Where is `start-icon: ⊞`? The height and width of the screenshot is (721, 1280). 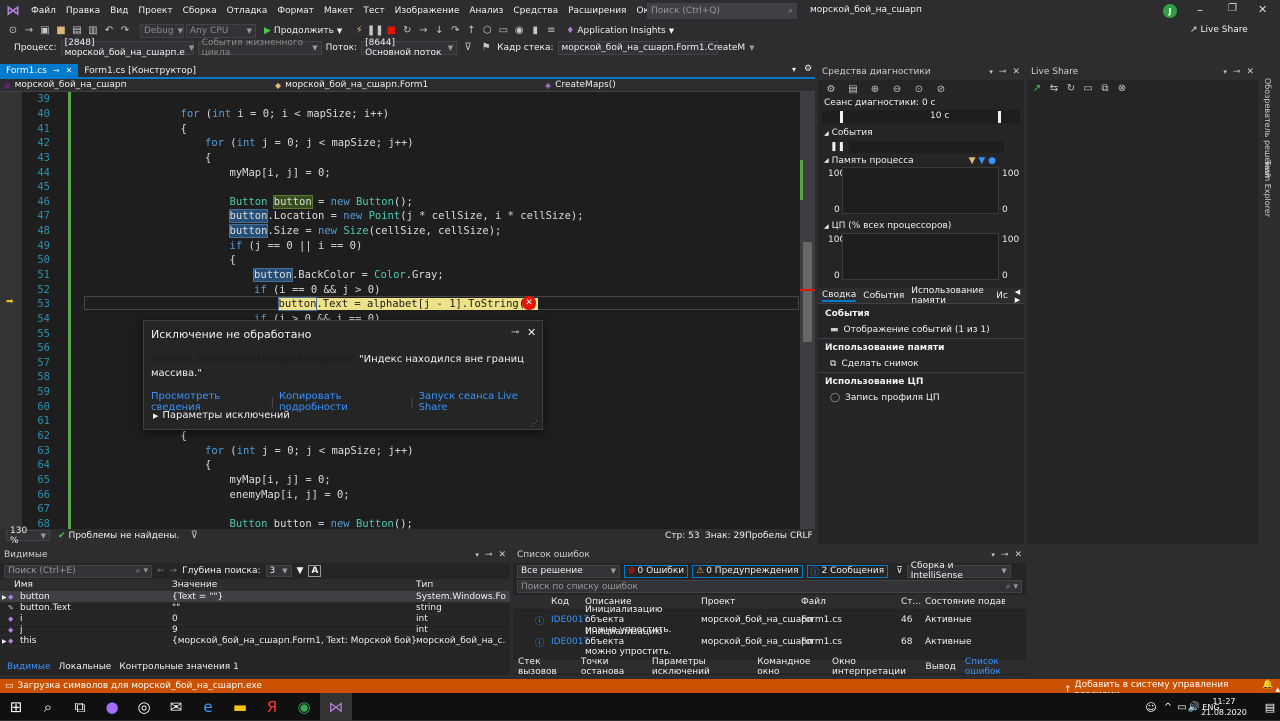 start-icon: ⊞ is located at coordinates (16, 707).